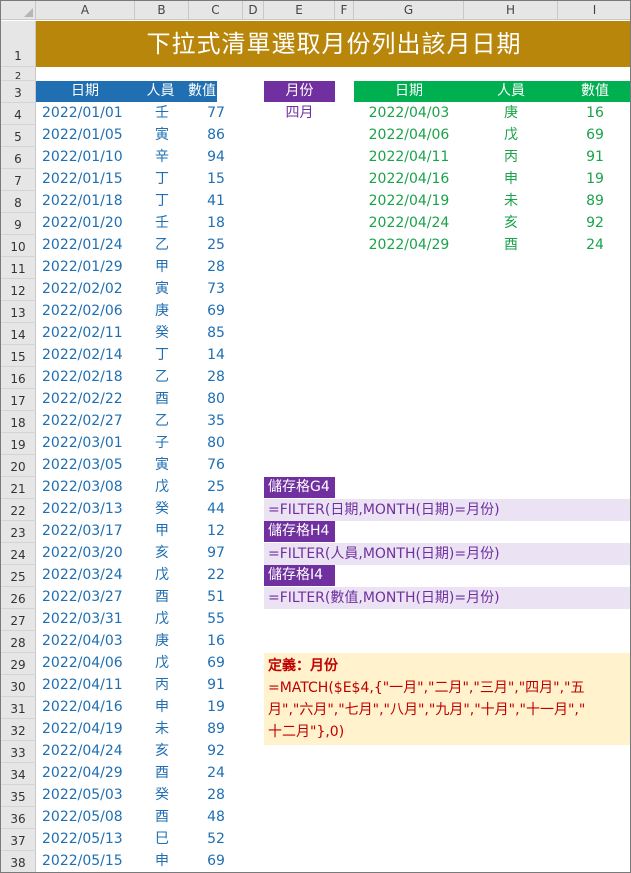 The width and height of the screenshot is (631, 873). Describe the element at coordinates (299, 575) in the screenshot. I see `formula-label-i4: 儲存格I4` at that location.